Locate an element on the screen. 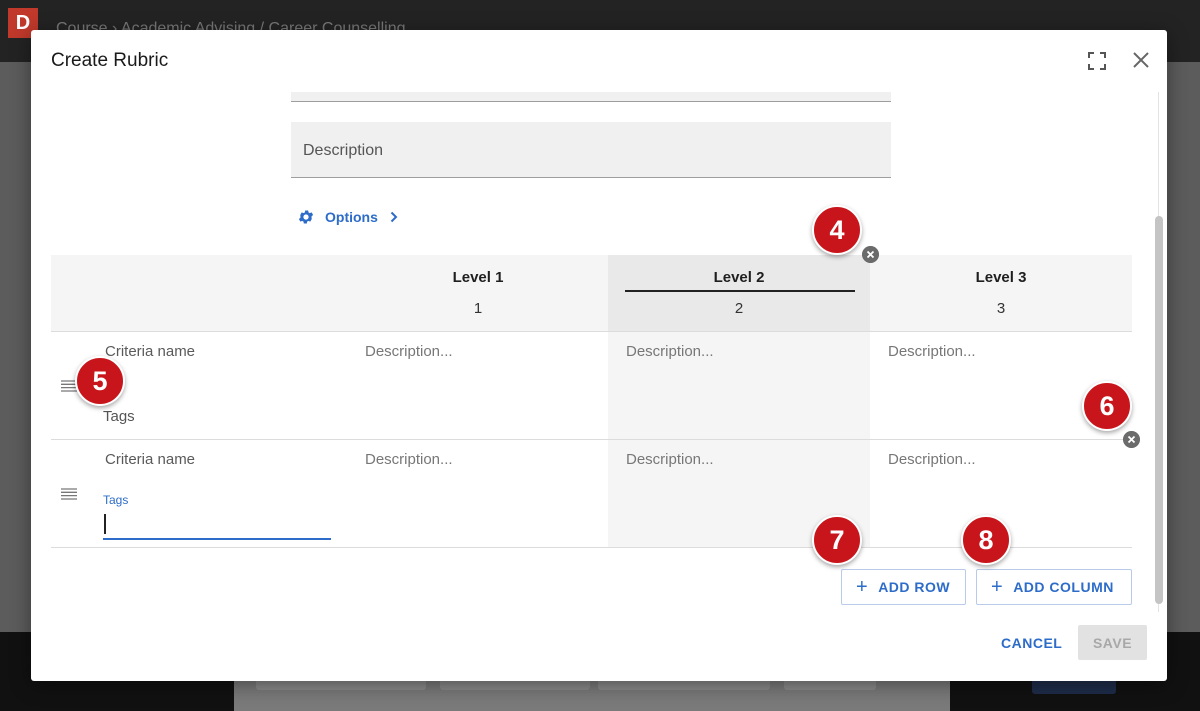 This screenshot has height=711, width=1200. dialog-title: Create Rubric is located at coordinates (110, 60).